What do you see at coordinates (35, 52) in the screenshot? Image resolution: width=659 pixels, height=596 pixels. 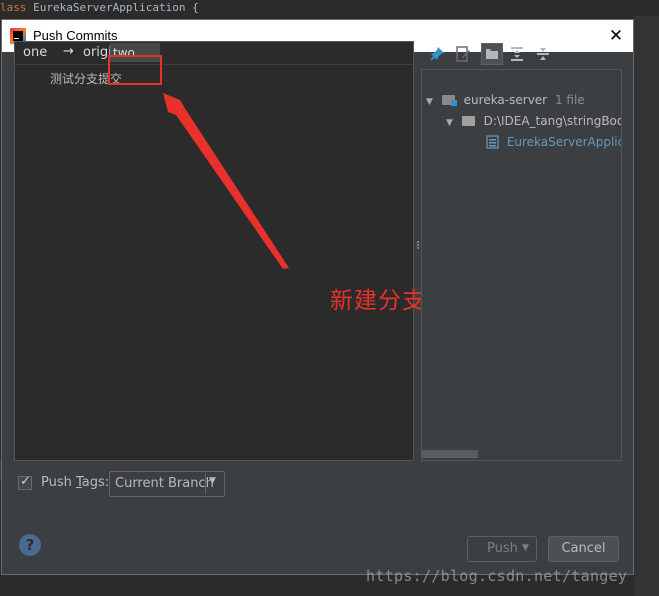 I see `source-branch-label: one` at bounding box center [35, 52].